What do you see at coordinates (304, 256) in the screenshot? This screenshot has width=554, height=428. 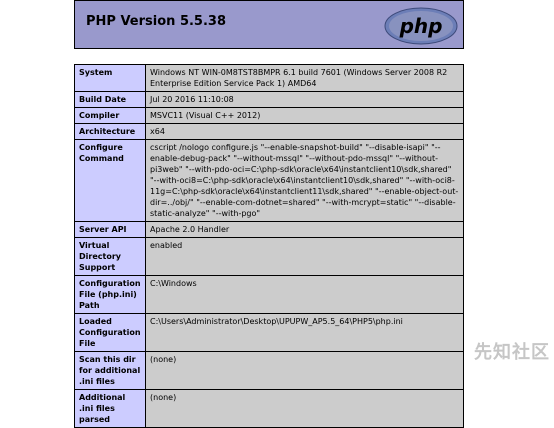 I see `row-value: enabled` at bounding box center [304, 256].